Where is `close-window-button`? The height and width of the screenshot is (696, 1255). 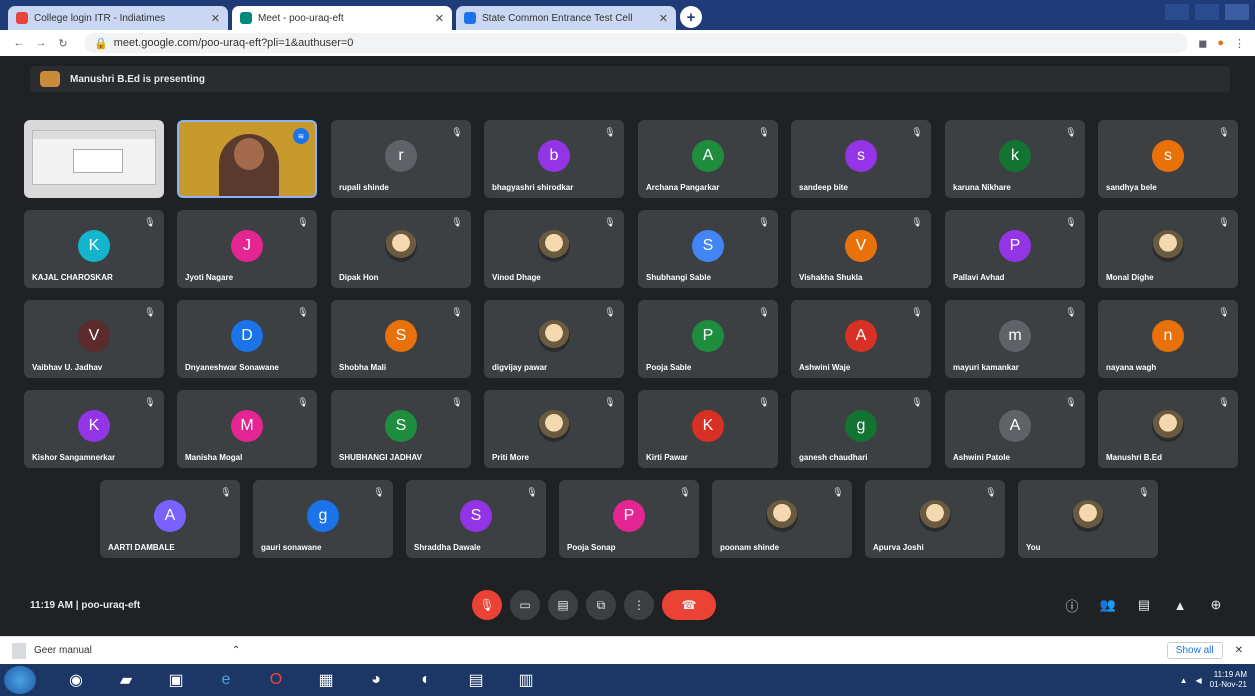 close-window-button is located at coordinates (1237, 12).